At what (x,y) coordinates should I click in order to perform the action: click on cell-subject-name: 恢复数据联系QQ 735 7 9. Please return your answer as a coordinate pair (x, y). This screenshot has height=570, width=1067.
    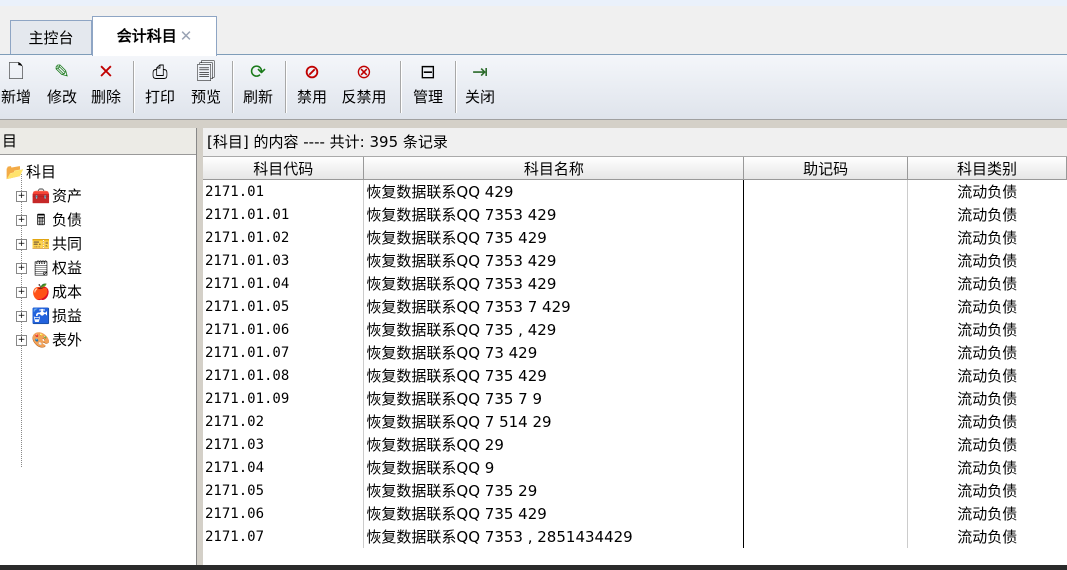
    Looking at the image, I should click on (554, 398).